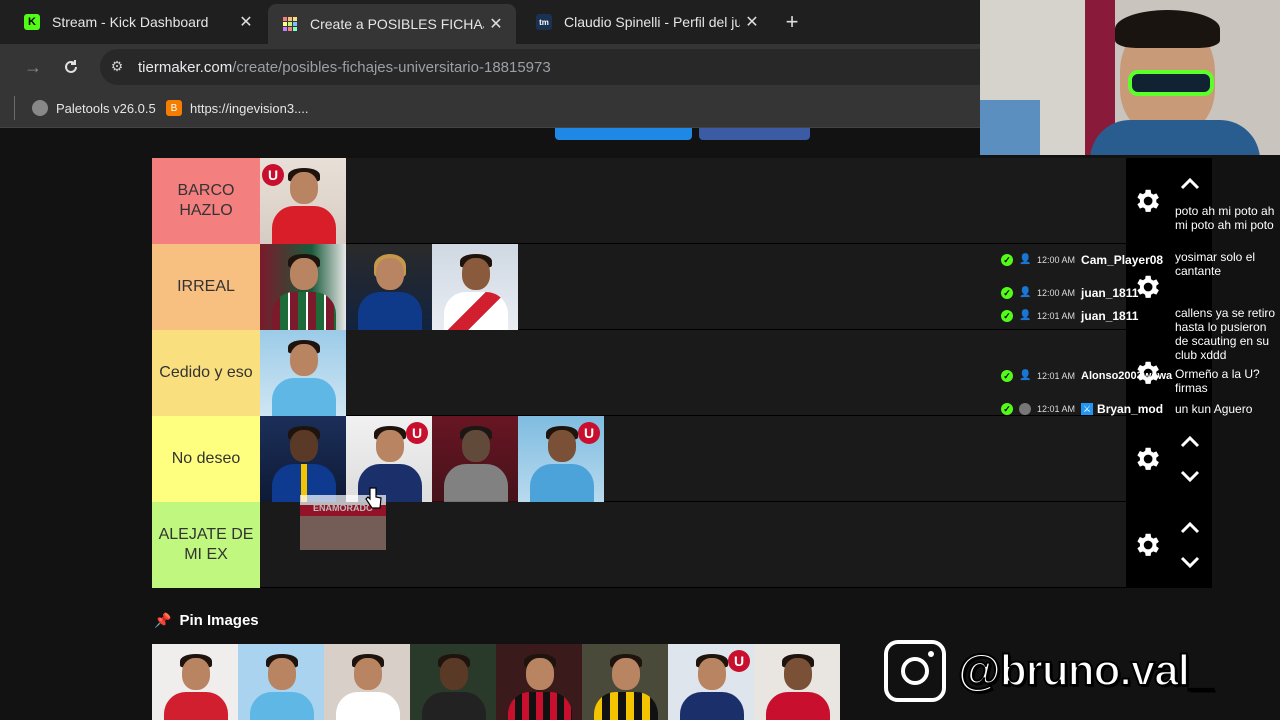  Describe the element at coordinates (1225, 218) in the screenshot. I see `chat-message: poto ah mi poto ah mi poto ah mi poto` at that location.